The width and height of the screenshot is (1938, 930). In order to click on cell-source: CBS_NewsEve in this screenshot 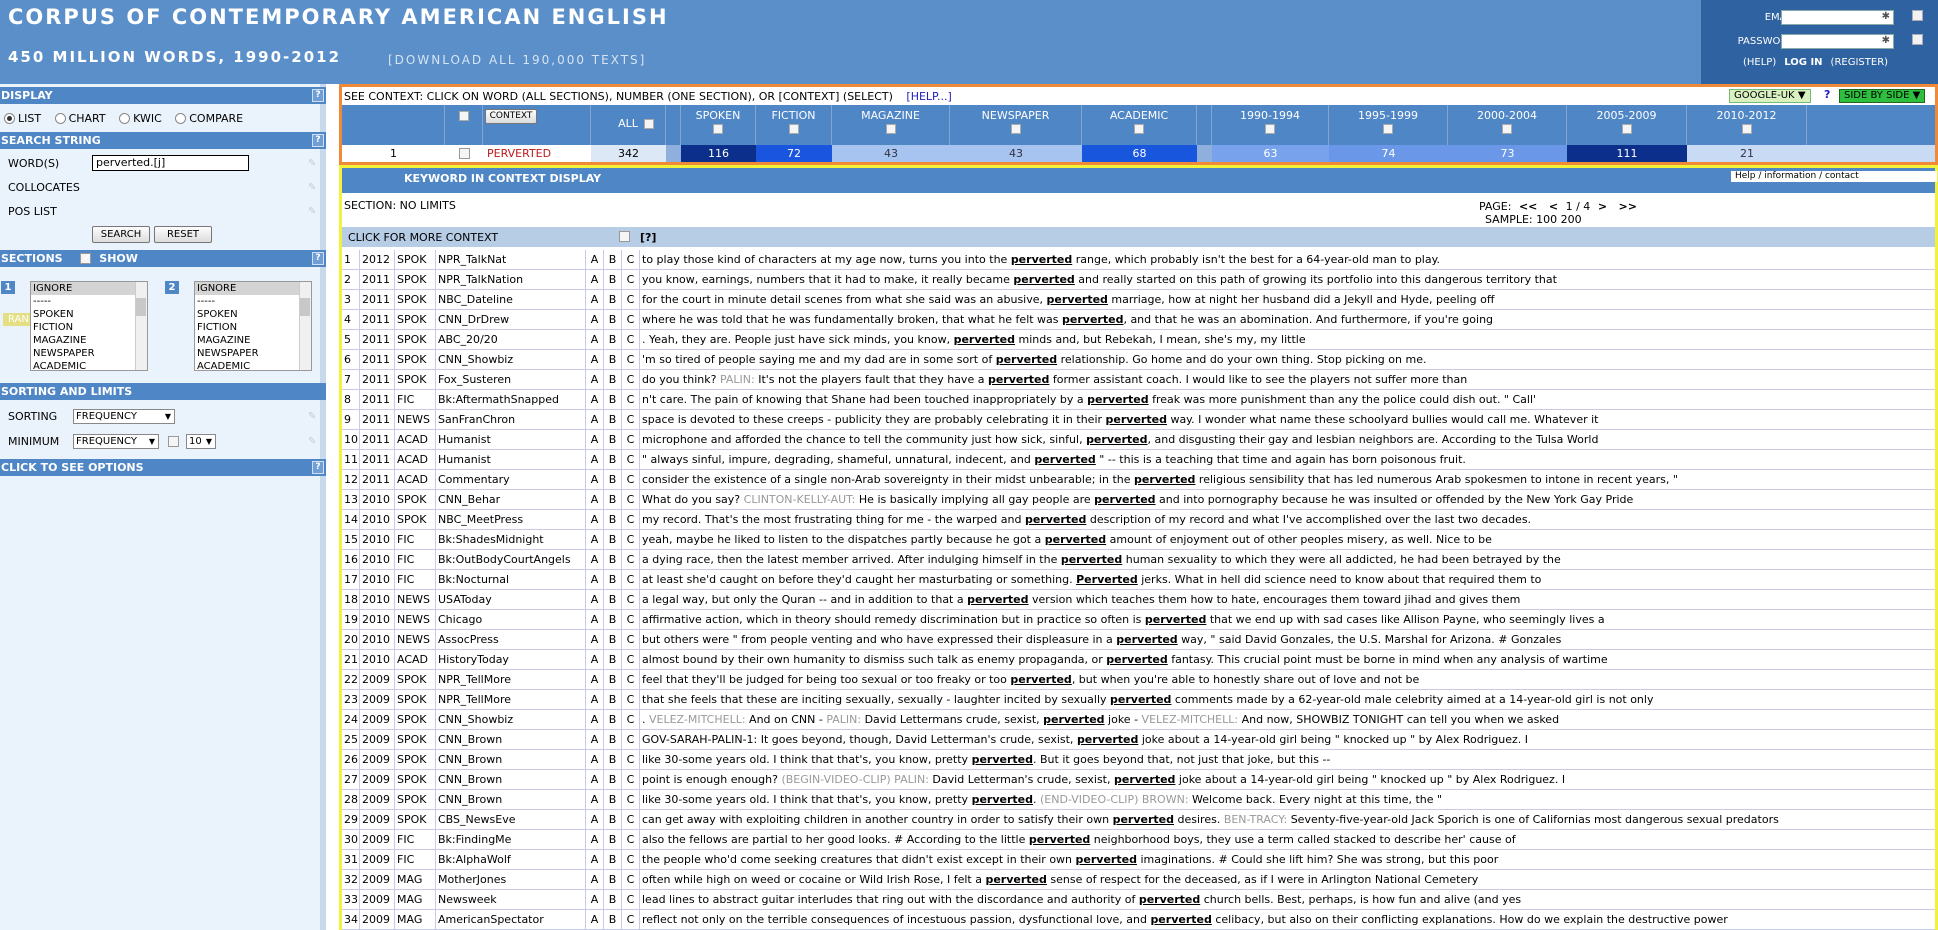, I will do `click(511, 819)`.